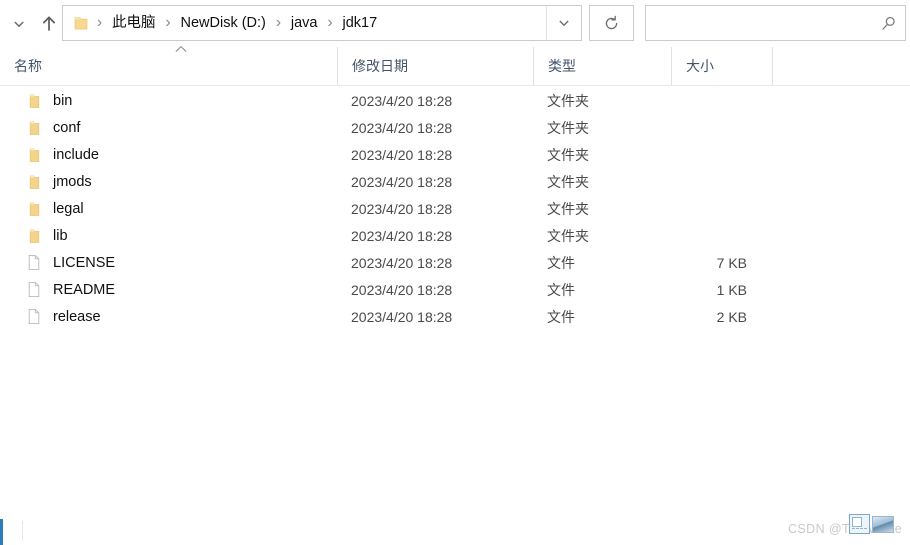  Describe the element at coordinates (731, 289) in the screenshot. I see `file-size-cell: 1 KB` at that location.